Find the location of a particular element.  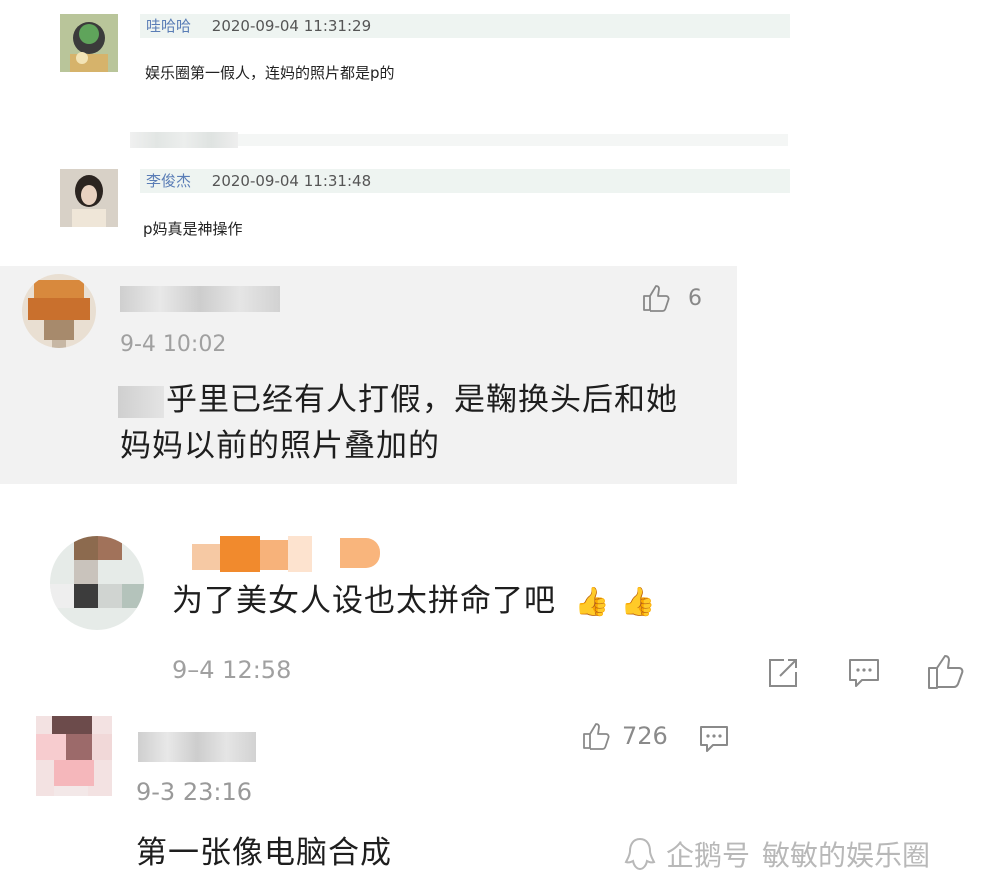

timestamp: 2020-09-04 11:31:29 is located at coordinates (291, 26).